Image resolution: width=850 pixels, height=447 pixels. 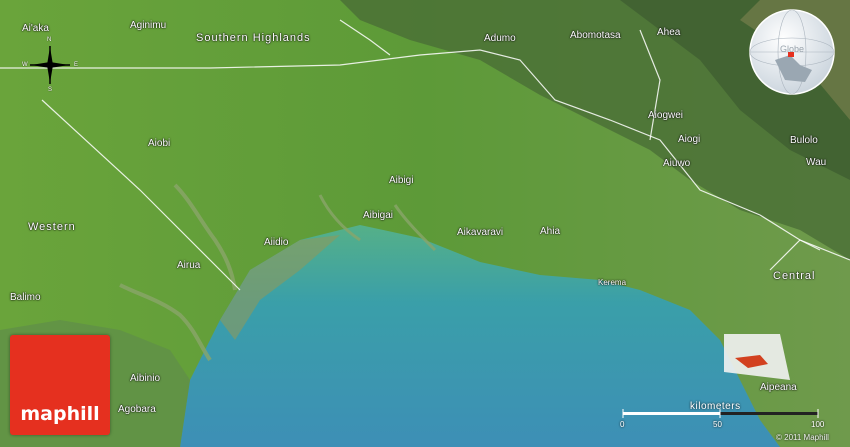 What do you see at coordinates (816, 162) in the screenshot?
I see `place-label-wau: Wau` at bounding box center [816, 162].